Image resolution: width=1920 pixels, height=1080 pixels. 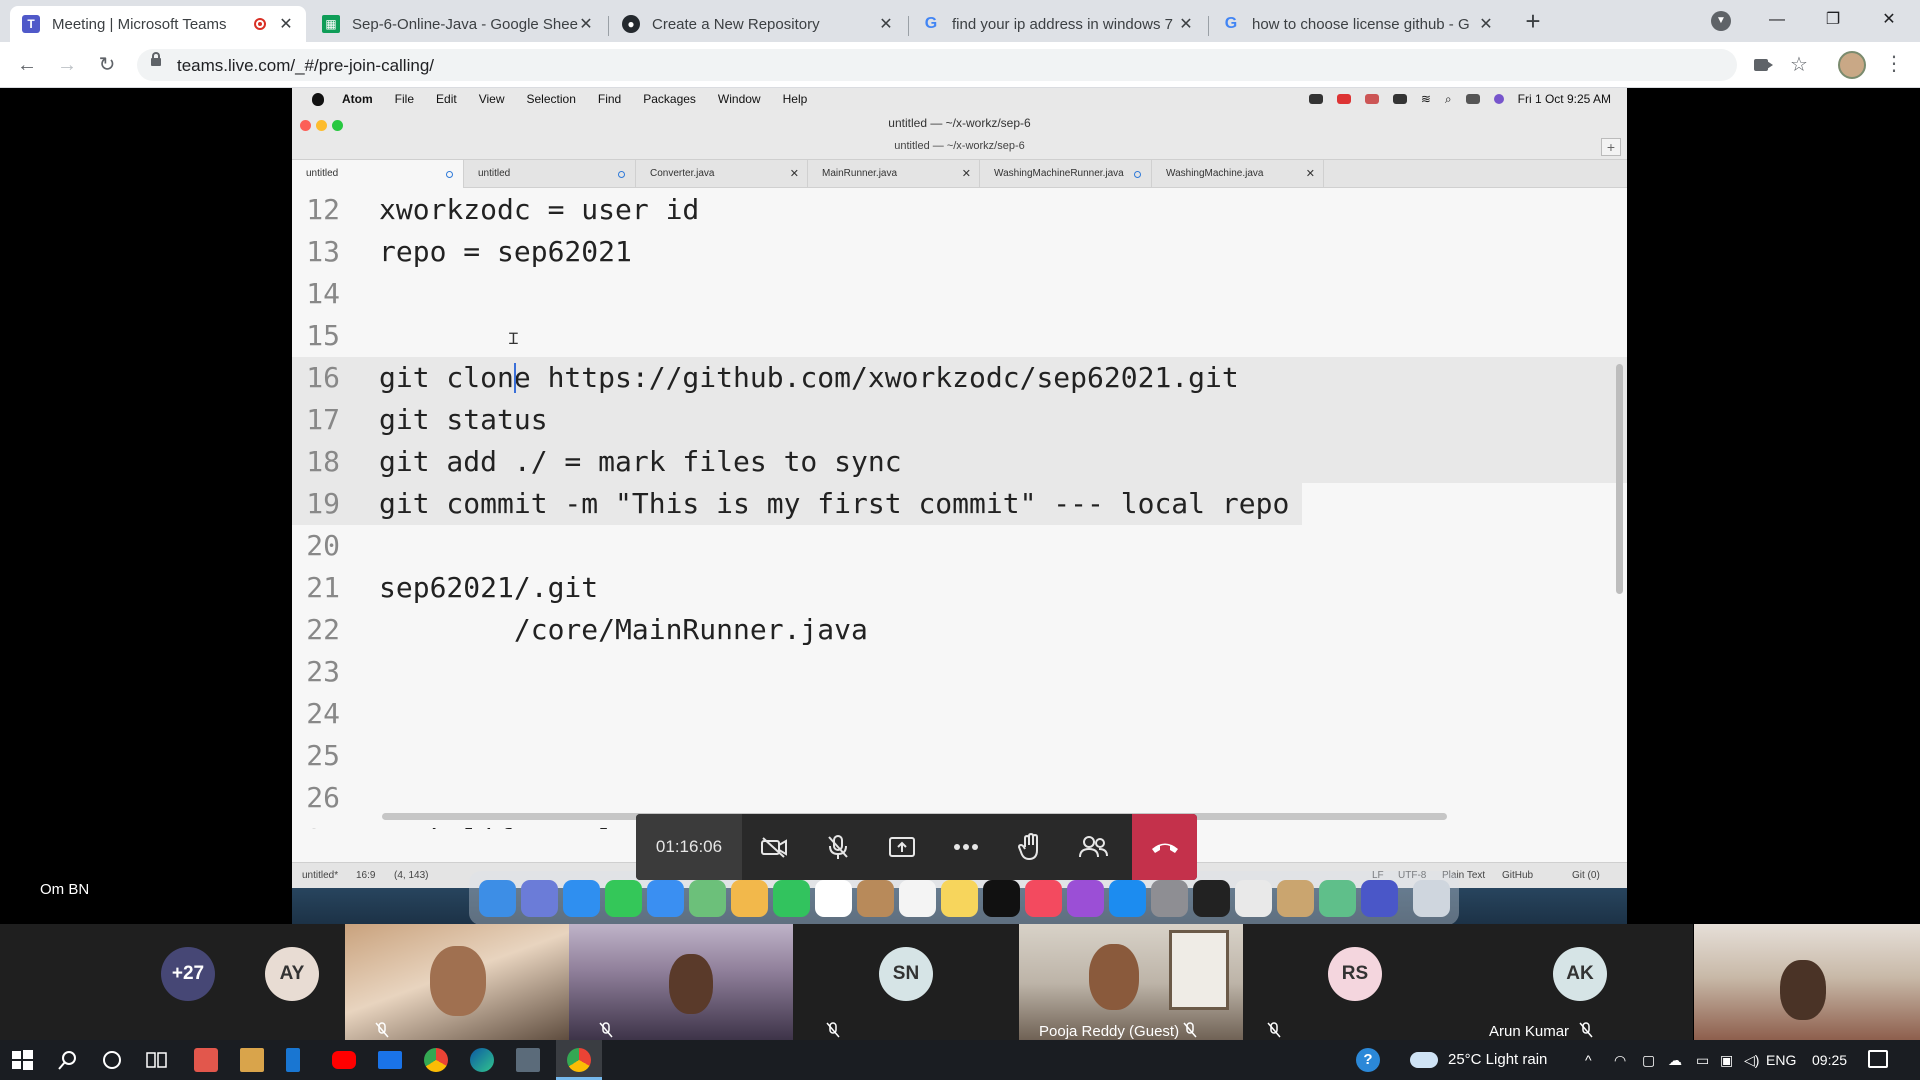 I want to click on music-icon, so click(x=1043, y=898).